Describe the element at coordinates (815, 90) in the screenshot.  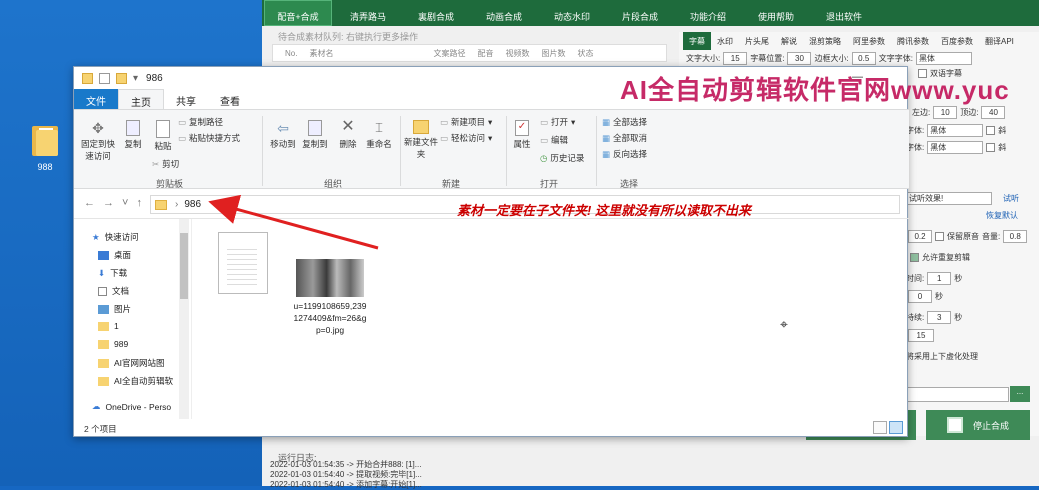
I see `watermark-text: AI全自动剪辑软件官网www.yuc` at that location.